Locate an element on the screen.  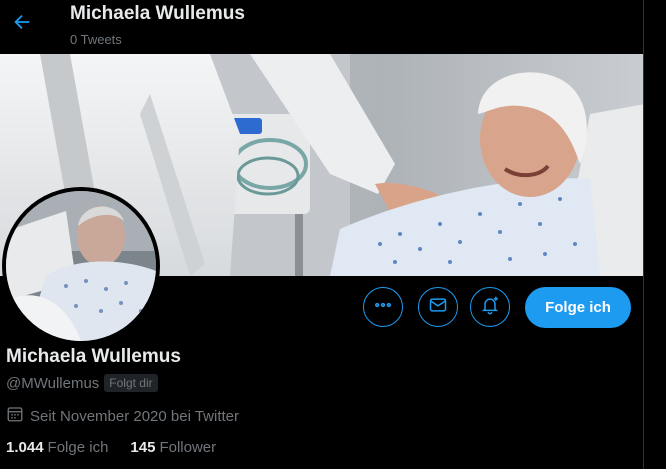
profile-header-bar: Michaela Wullemus 0 Tweets is located at coordinates (333, 27).